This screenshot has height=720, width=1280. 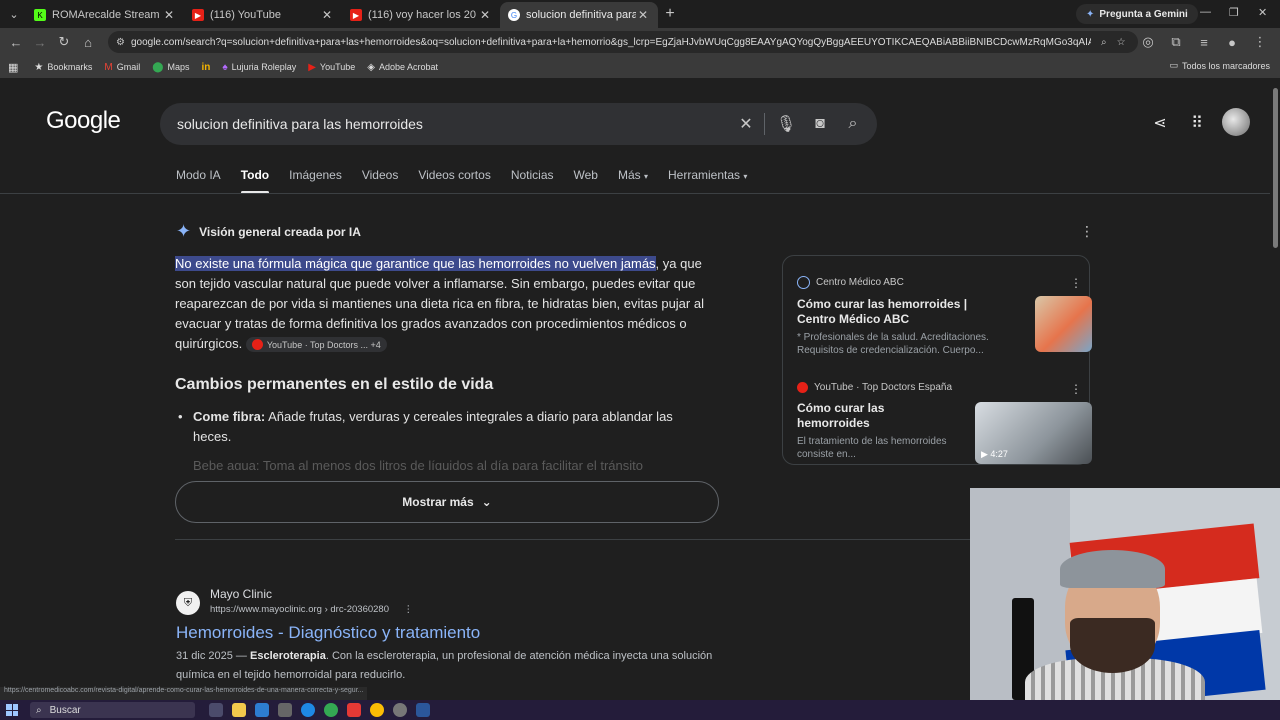 I want to click on extensions-puzzle-icon: ⧉, so click(x=1176, y=42).